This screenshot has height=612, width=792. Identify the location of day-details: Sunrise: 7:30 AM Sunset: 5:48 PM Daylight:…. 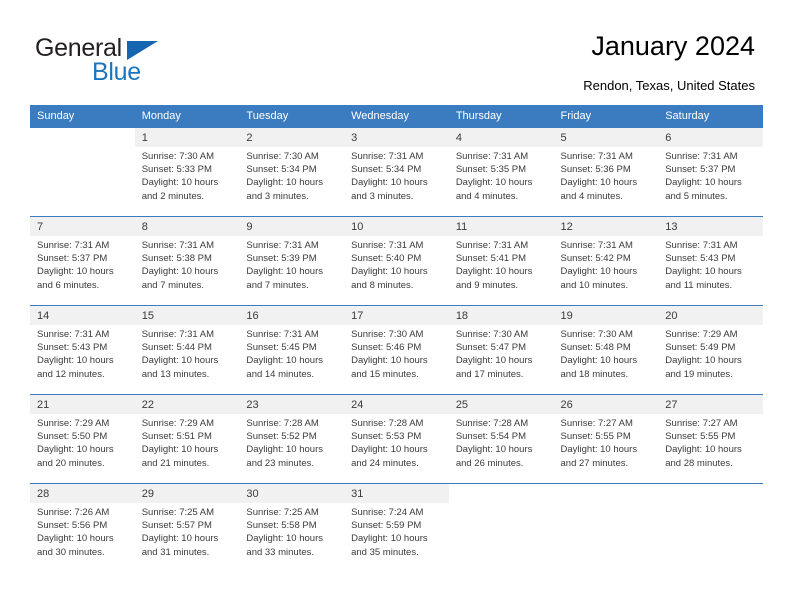
(606, 353).